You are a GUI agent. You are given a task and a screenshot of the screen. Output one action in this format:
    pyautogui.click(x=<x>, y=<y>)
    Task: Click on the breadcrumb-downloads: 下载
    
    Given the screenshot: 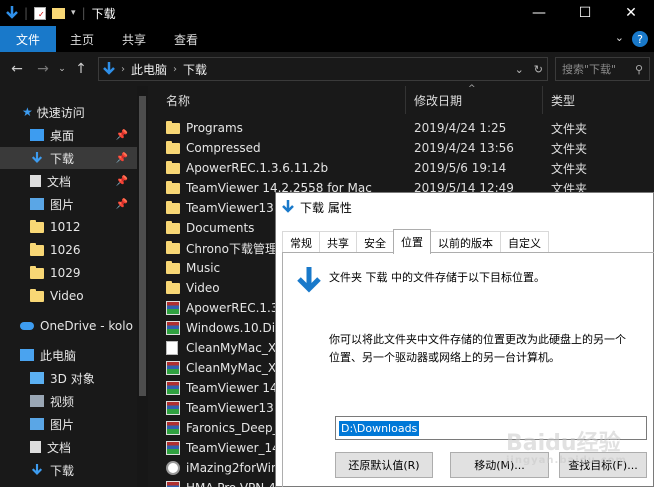 What is the action you would take?
    pyautogui.click(x=195, y=69)
    